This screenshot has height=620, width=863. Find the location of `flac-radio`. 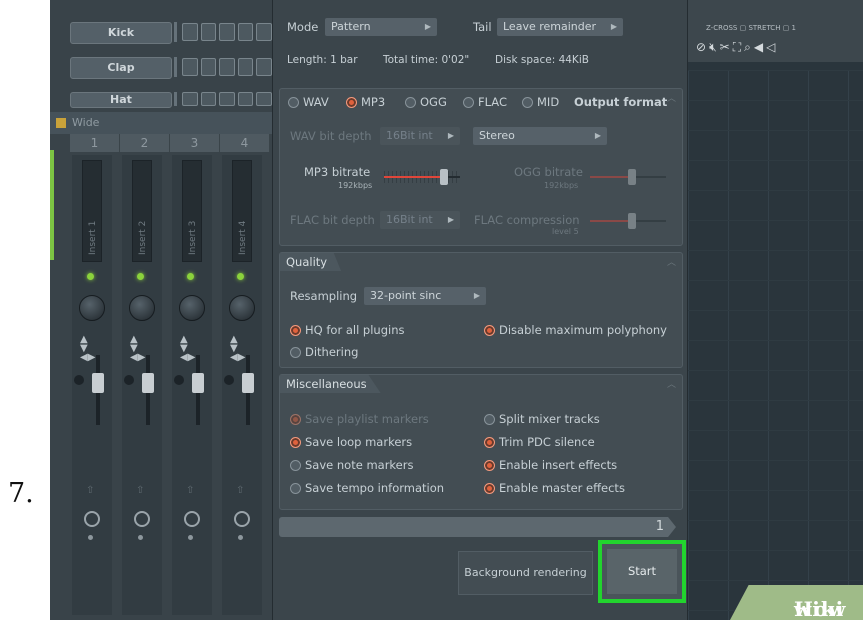

flac-radio is located at coordinates (468, 102).